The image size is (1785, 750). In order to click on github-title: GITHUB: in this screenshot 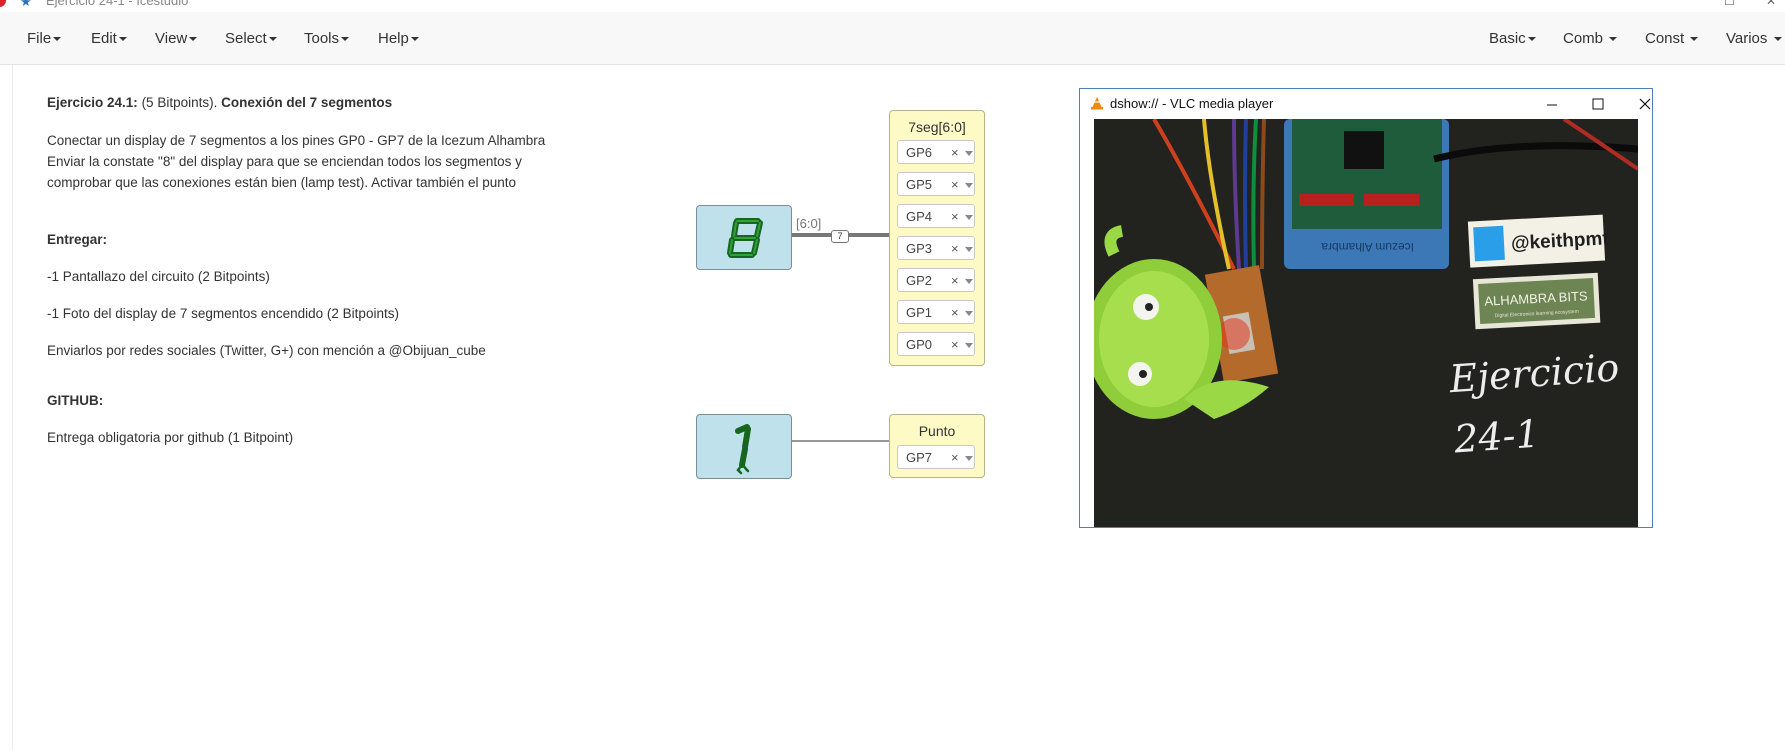, I will do `click(75, 400)`.